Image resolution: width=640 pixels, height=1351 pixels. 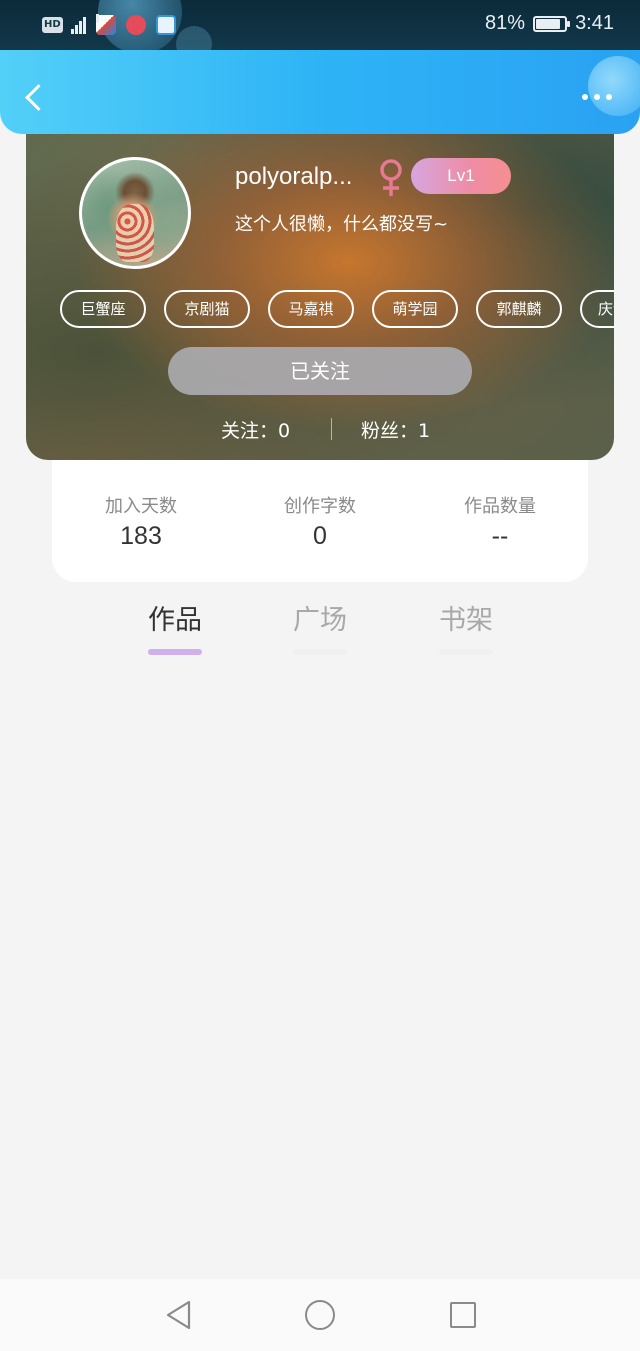 I want to click on more-options-button, so click(x=597, y=97).